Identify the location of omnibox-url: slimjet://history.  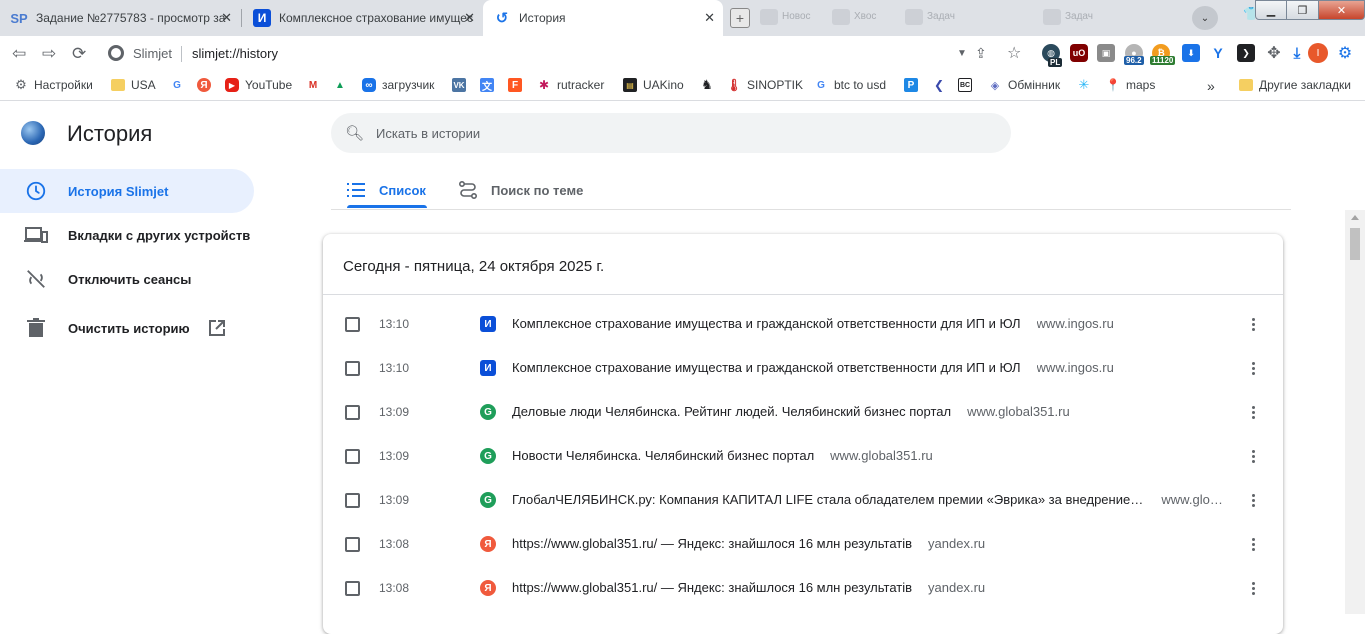
(235, 53).